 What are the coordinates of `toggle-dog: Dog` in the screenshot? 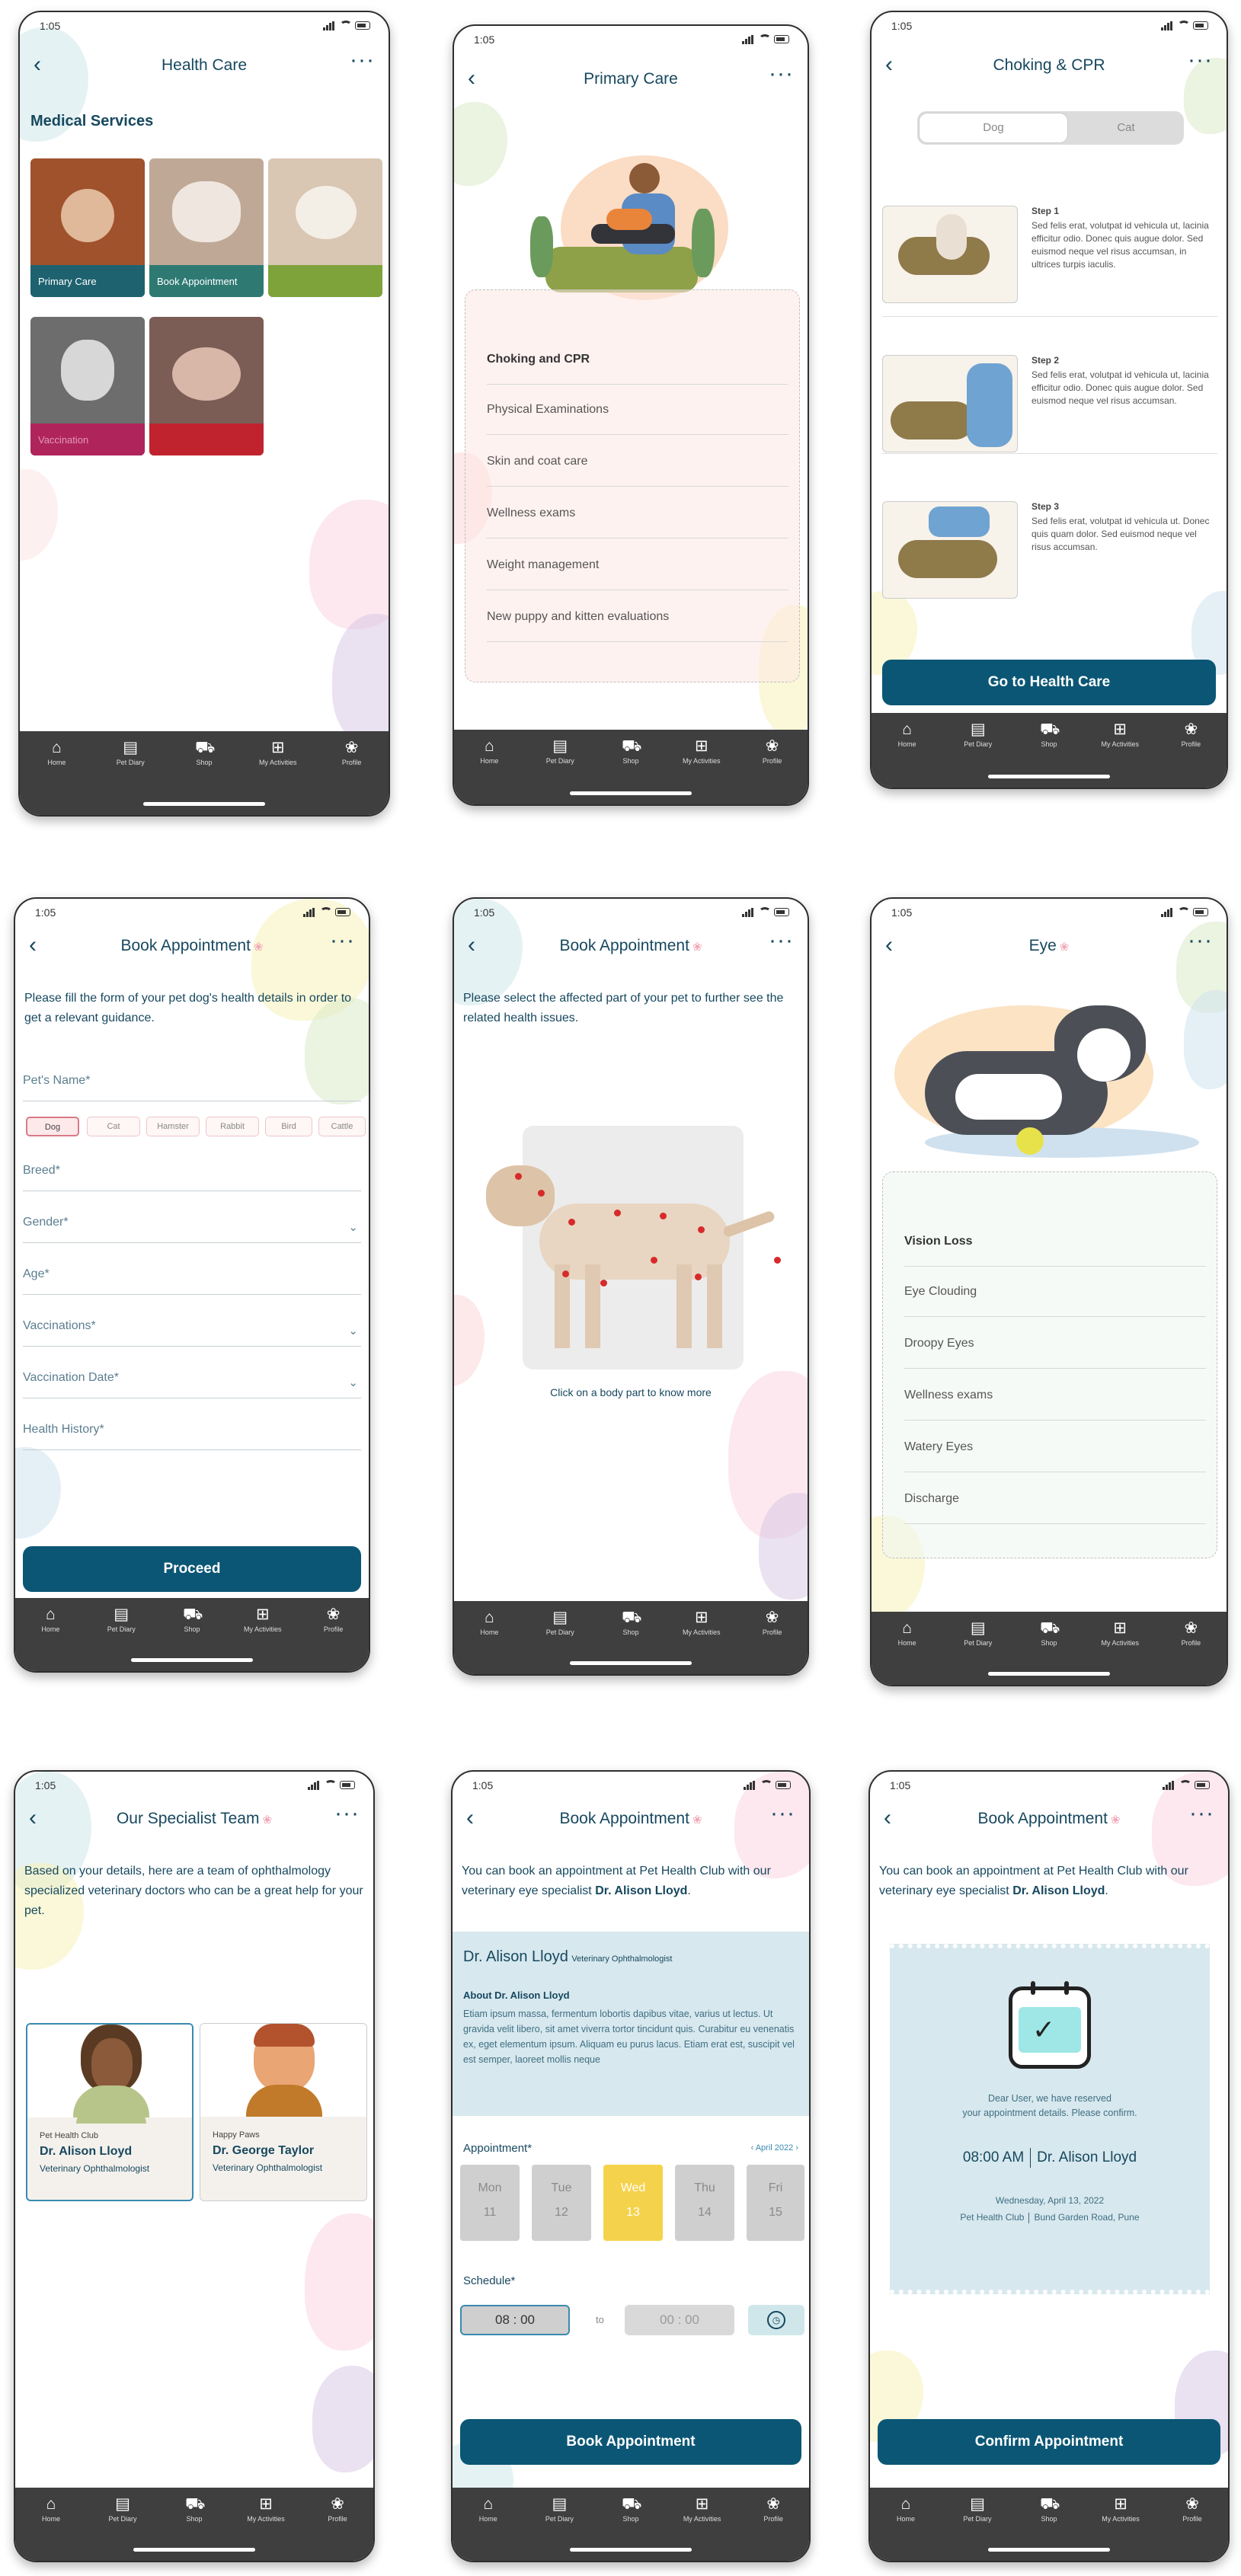 It's located at (993, 128).